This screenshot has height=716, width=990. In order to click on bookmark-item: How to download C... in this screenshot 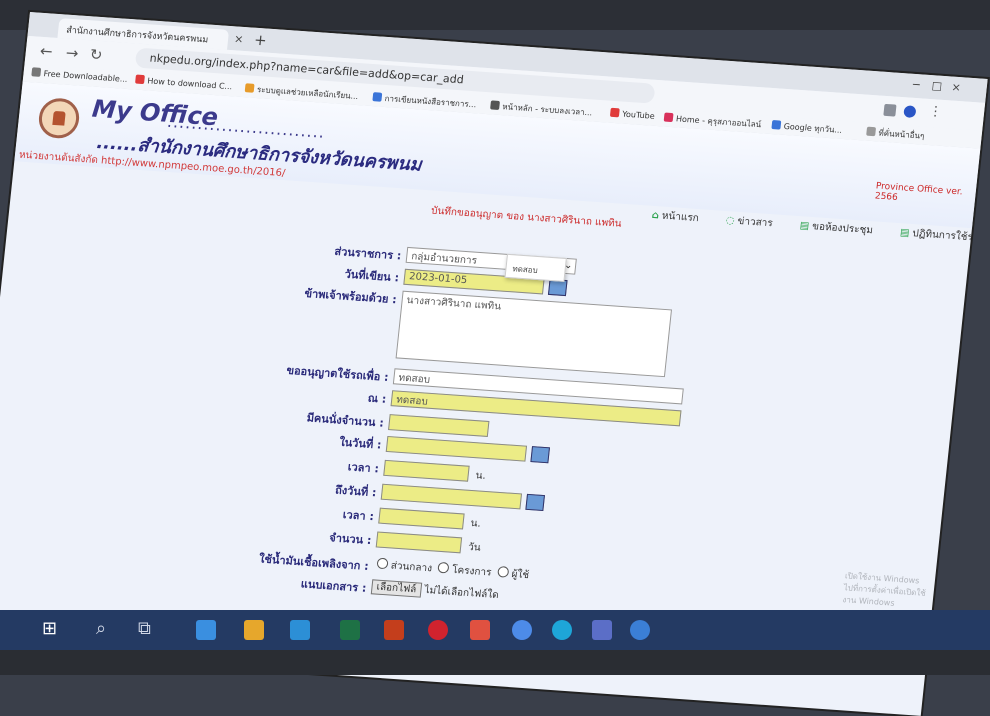, I will do `click(184, 82)`.